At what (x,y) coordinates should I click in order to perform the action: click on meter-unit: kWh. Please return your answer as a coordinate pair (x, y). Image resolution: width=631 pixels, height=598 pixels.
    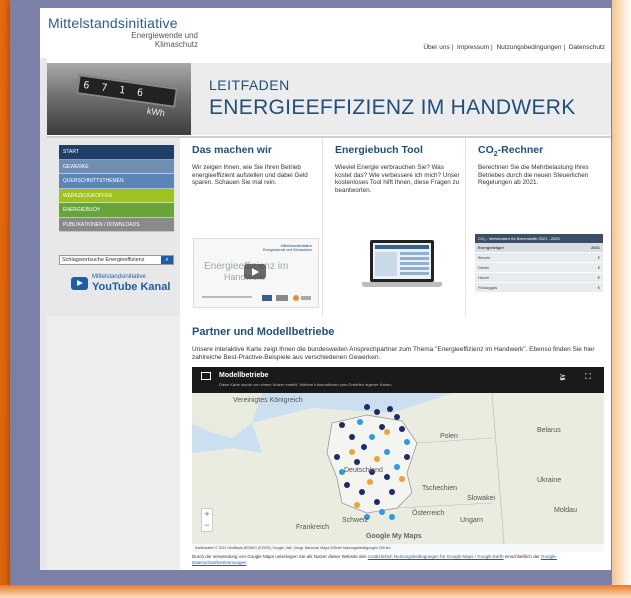
    Looking at the image, I should click on (156, 112).